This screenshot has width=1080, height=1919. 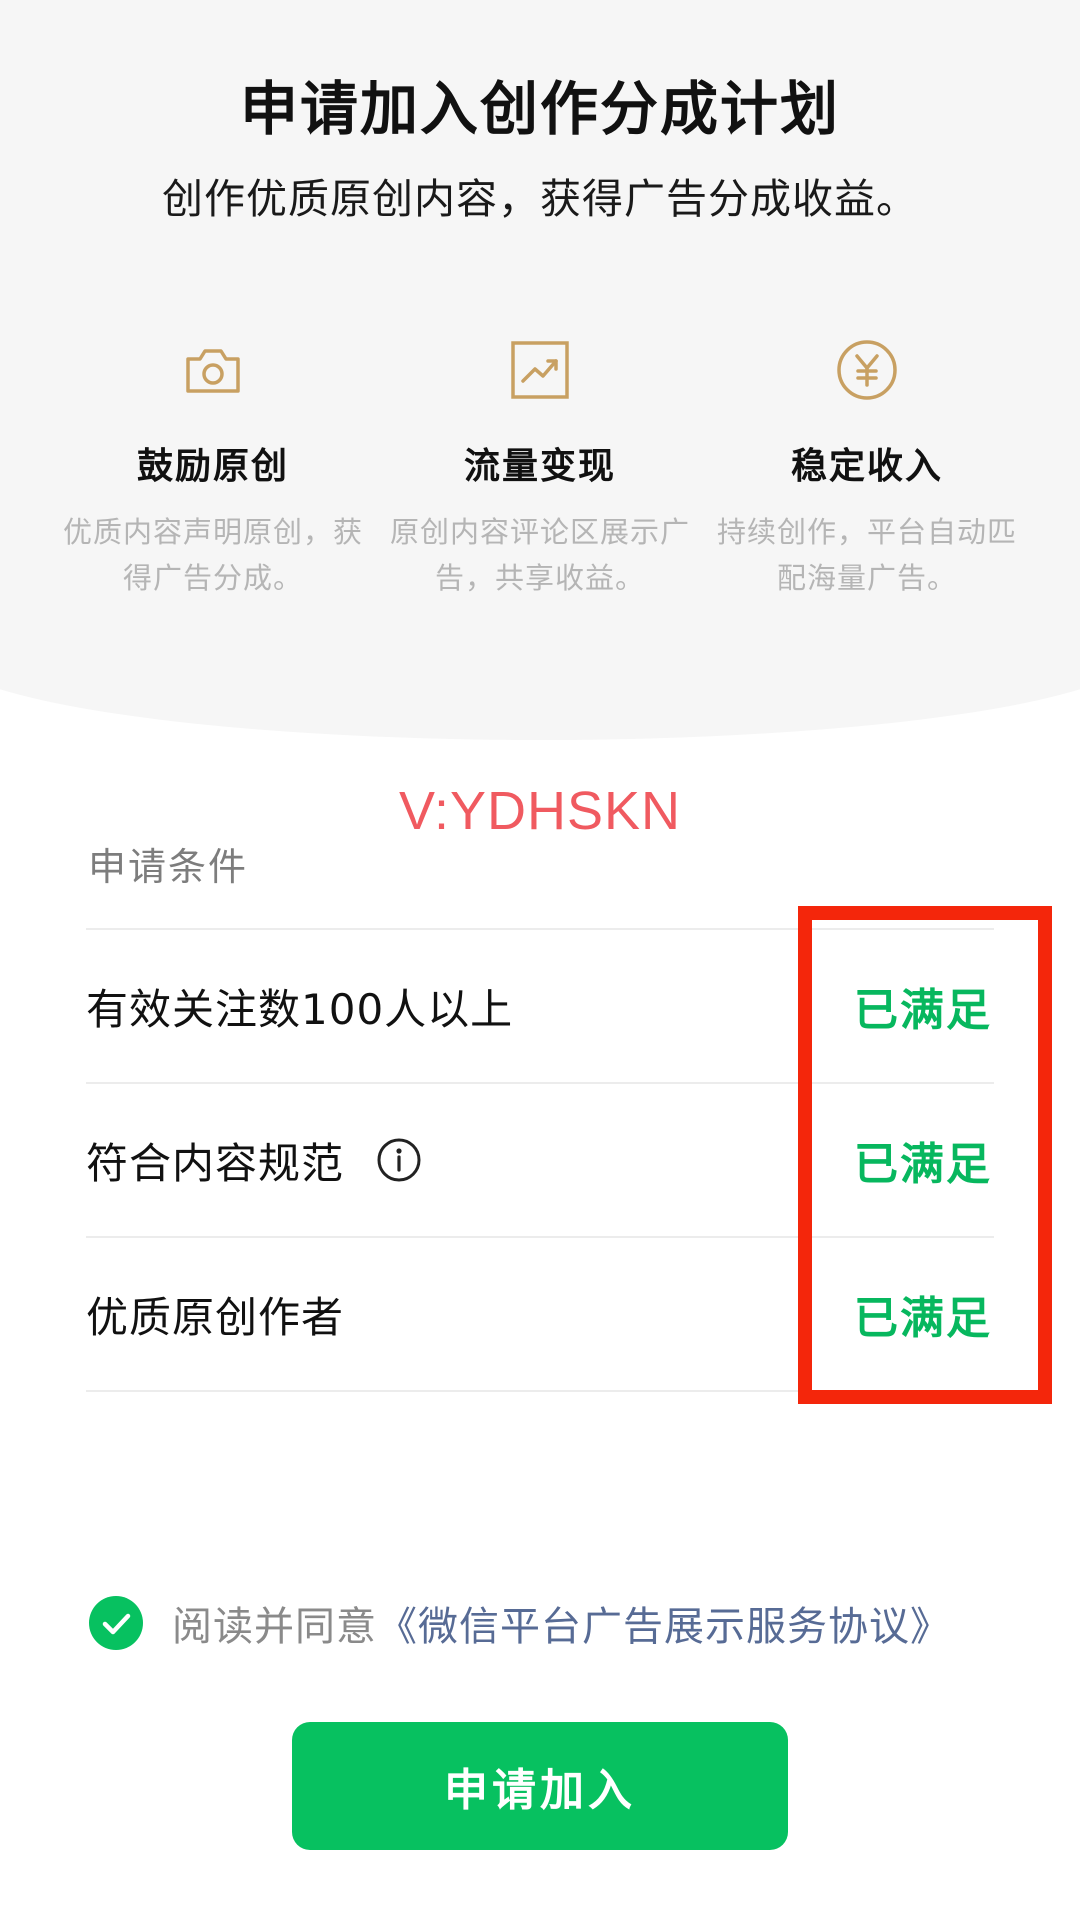 I want to click on conditions-label: 申请条件, so click(x=168, y=867).